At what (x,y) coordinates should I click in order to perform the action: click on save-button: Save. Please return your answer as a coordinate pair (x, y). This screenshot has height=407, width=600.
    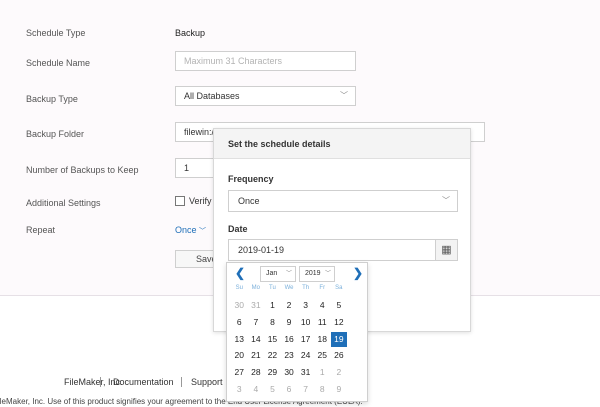
    Looking at the image, I should click on (196, 259).